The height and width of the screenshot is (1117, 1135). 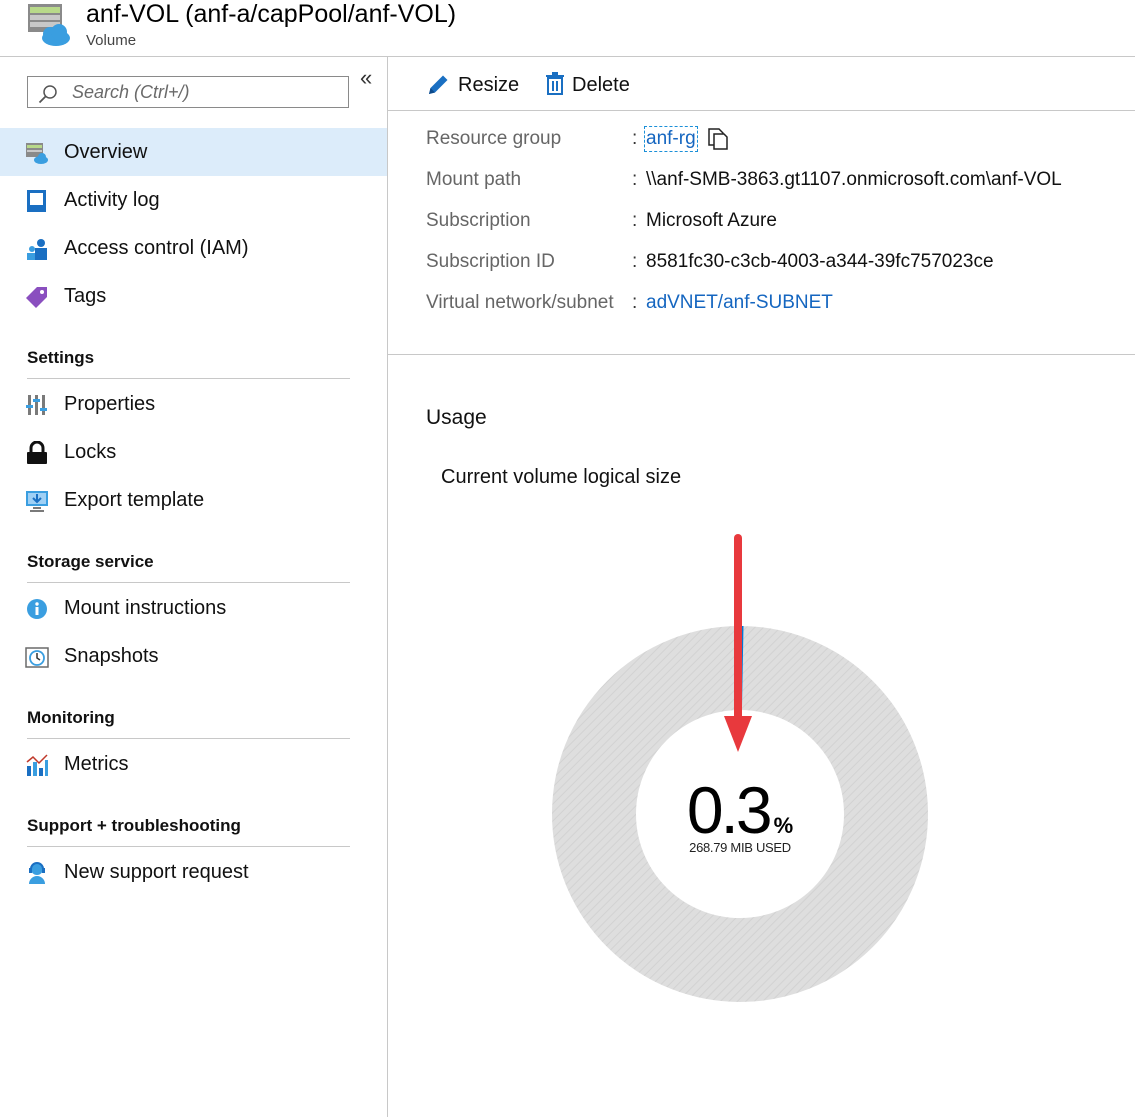 I want to click on sidebar-item-label: Metrics, so click(x=96, y=764).